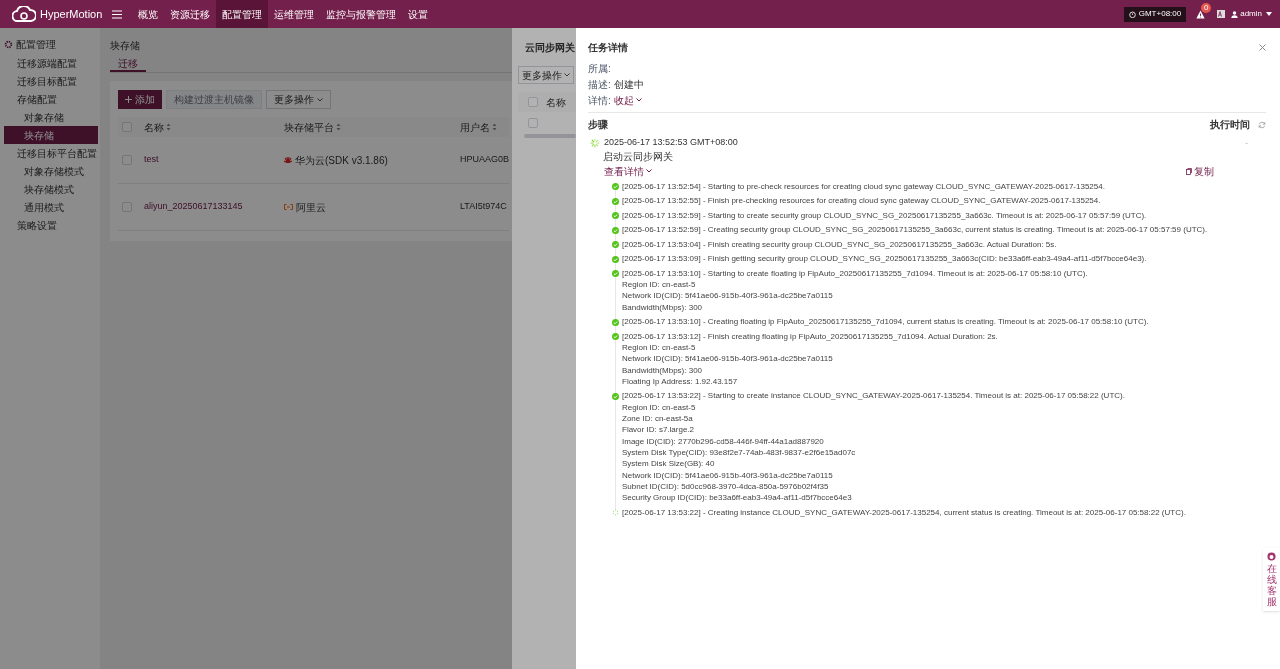 The image size is (1280, 669). What do you see at coordinates (737, 498) in the screenshot?
I see `log-detail: Security Group ID(CID): be33a6ff-eab3-49a4-af11-d5f7bcce64e3` at bounding box center [737, 498].